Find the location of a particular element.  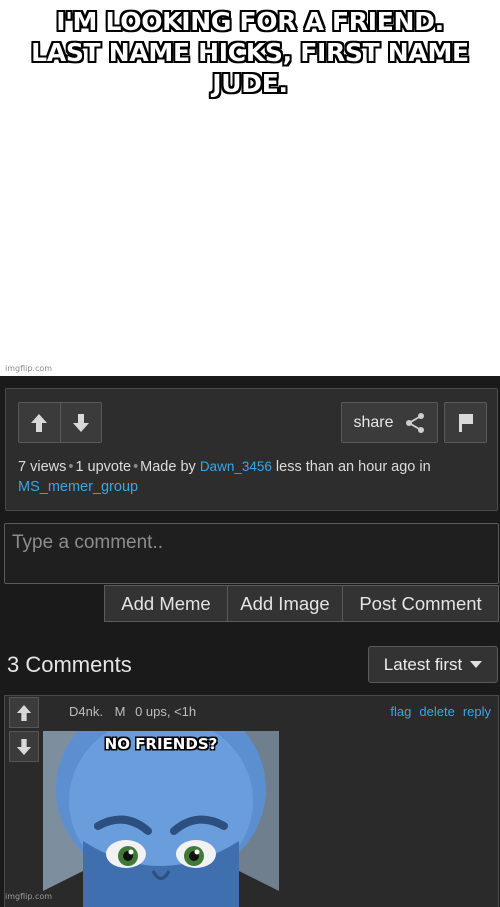

flag-icon is located at coordinates (465, 422).